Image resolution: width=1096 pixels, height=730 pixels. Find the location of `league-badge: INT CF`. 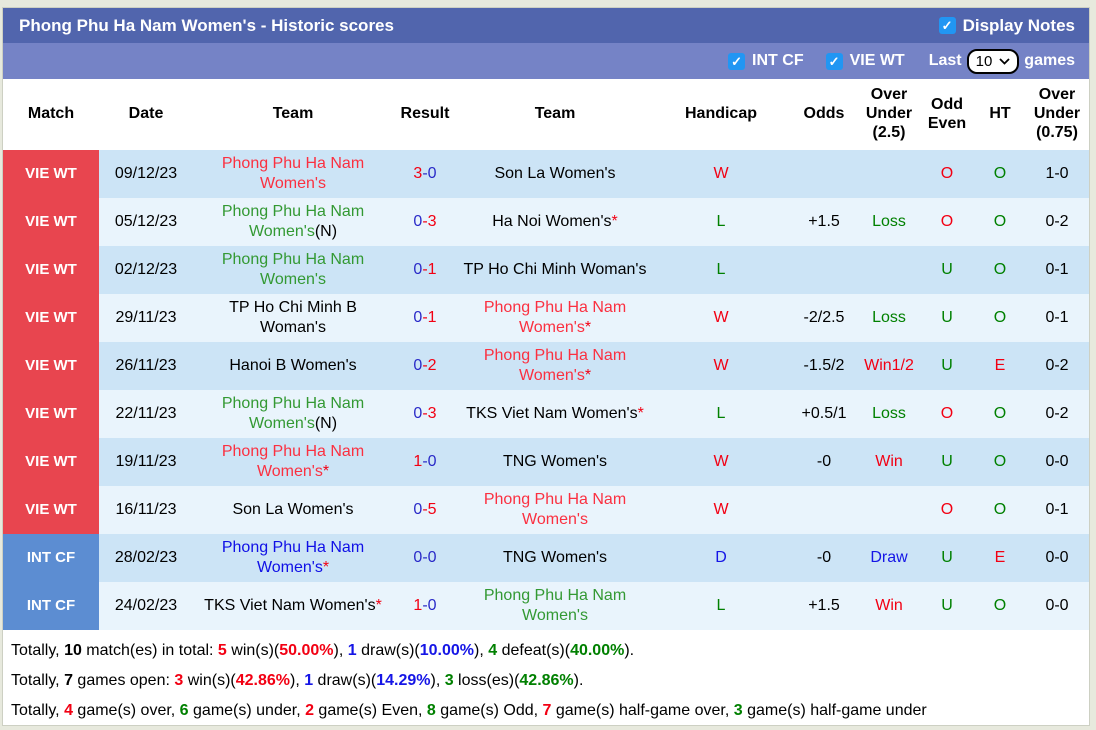

league-badge: INT CF is located at coordinates (51, 606).